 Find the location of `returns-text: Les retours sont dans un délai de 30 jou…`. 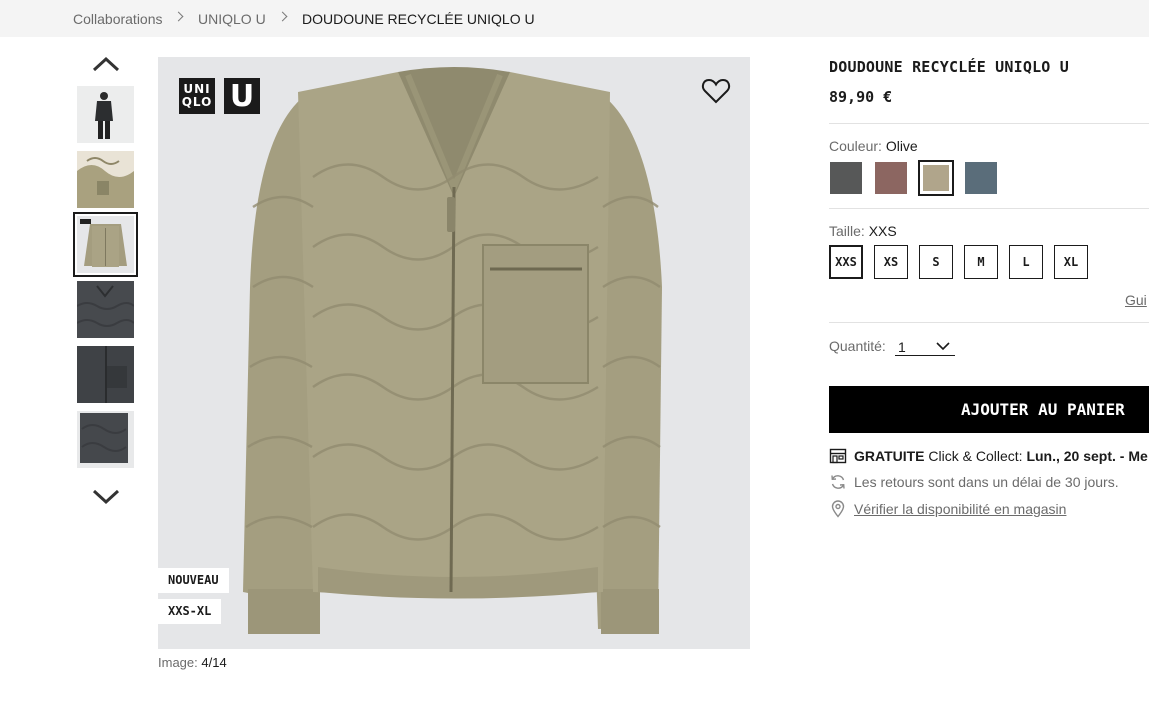

returns-text: Les retours sont dans un délai de 30 jou… is located at coordinates (986, 482).